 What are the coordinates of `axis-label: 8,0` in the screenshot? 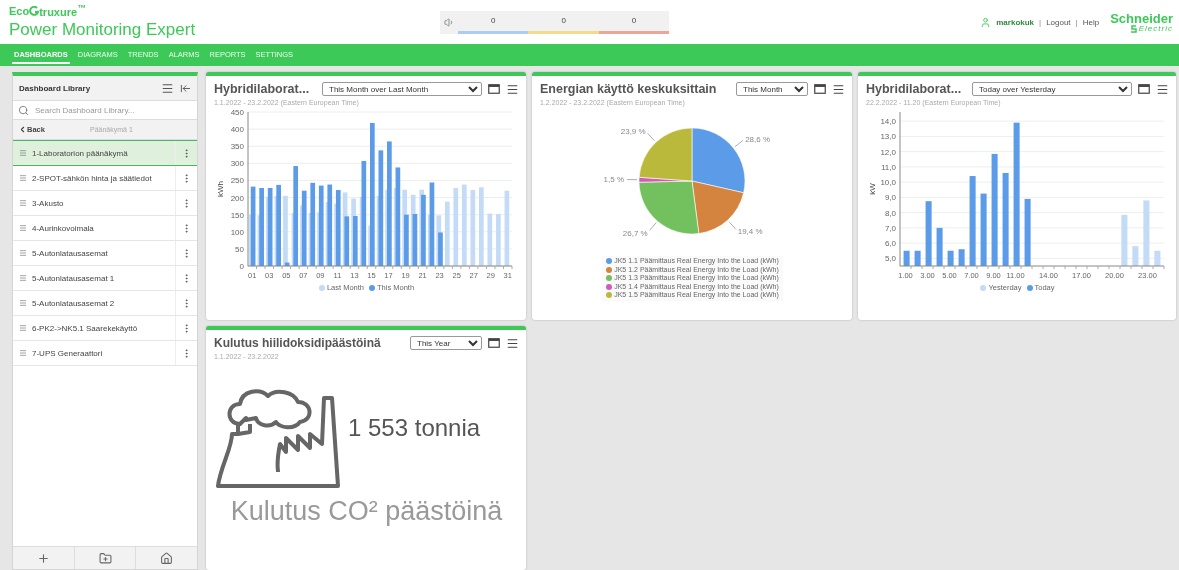 It's located at (890, 213).